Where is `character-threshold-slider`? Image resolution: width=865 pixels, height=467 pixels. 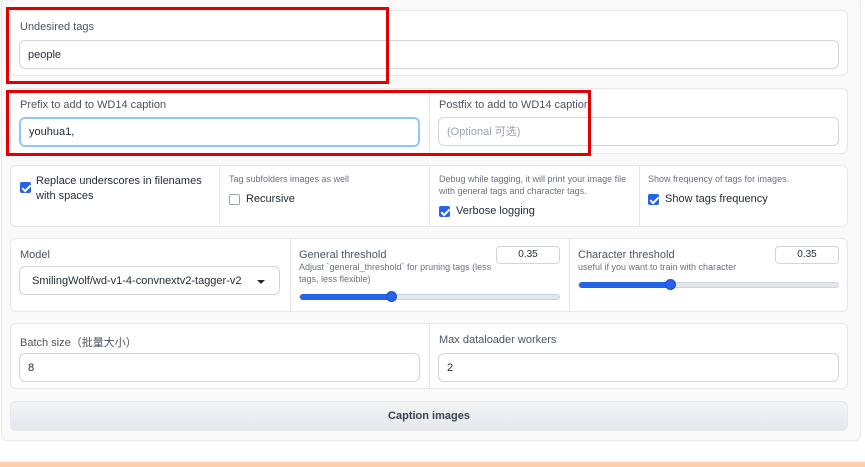
character-threshold-slider is located at coordinates (708, 284).